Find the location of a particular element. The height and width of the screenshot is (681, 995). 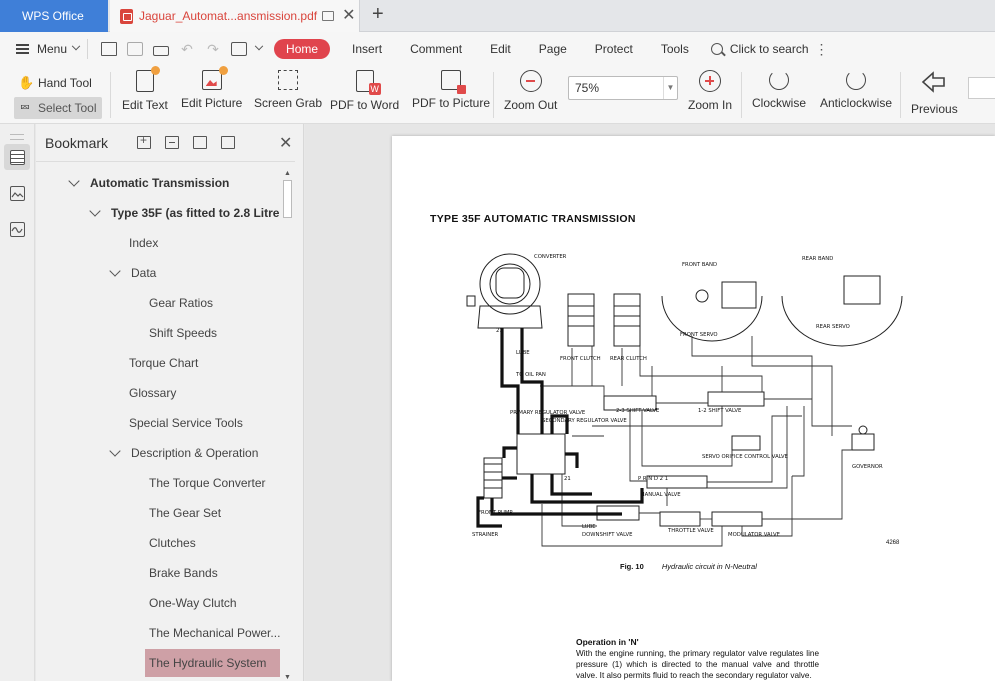

bookmark-panel-icon is located at coordinates (17, 157).